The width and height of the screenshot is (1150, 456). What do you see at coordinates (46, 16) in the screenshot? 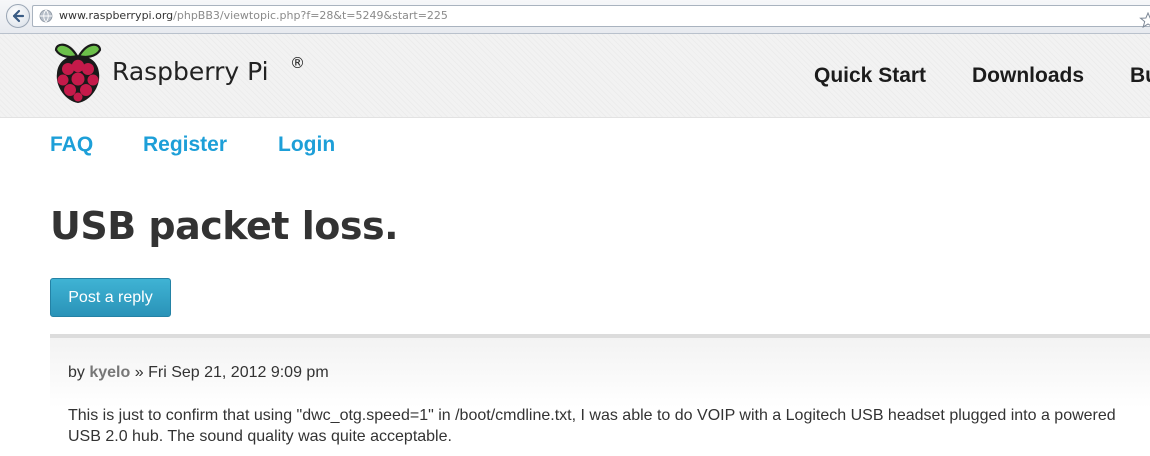
I see `globe-icon` at bounding box center [46, 16].